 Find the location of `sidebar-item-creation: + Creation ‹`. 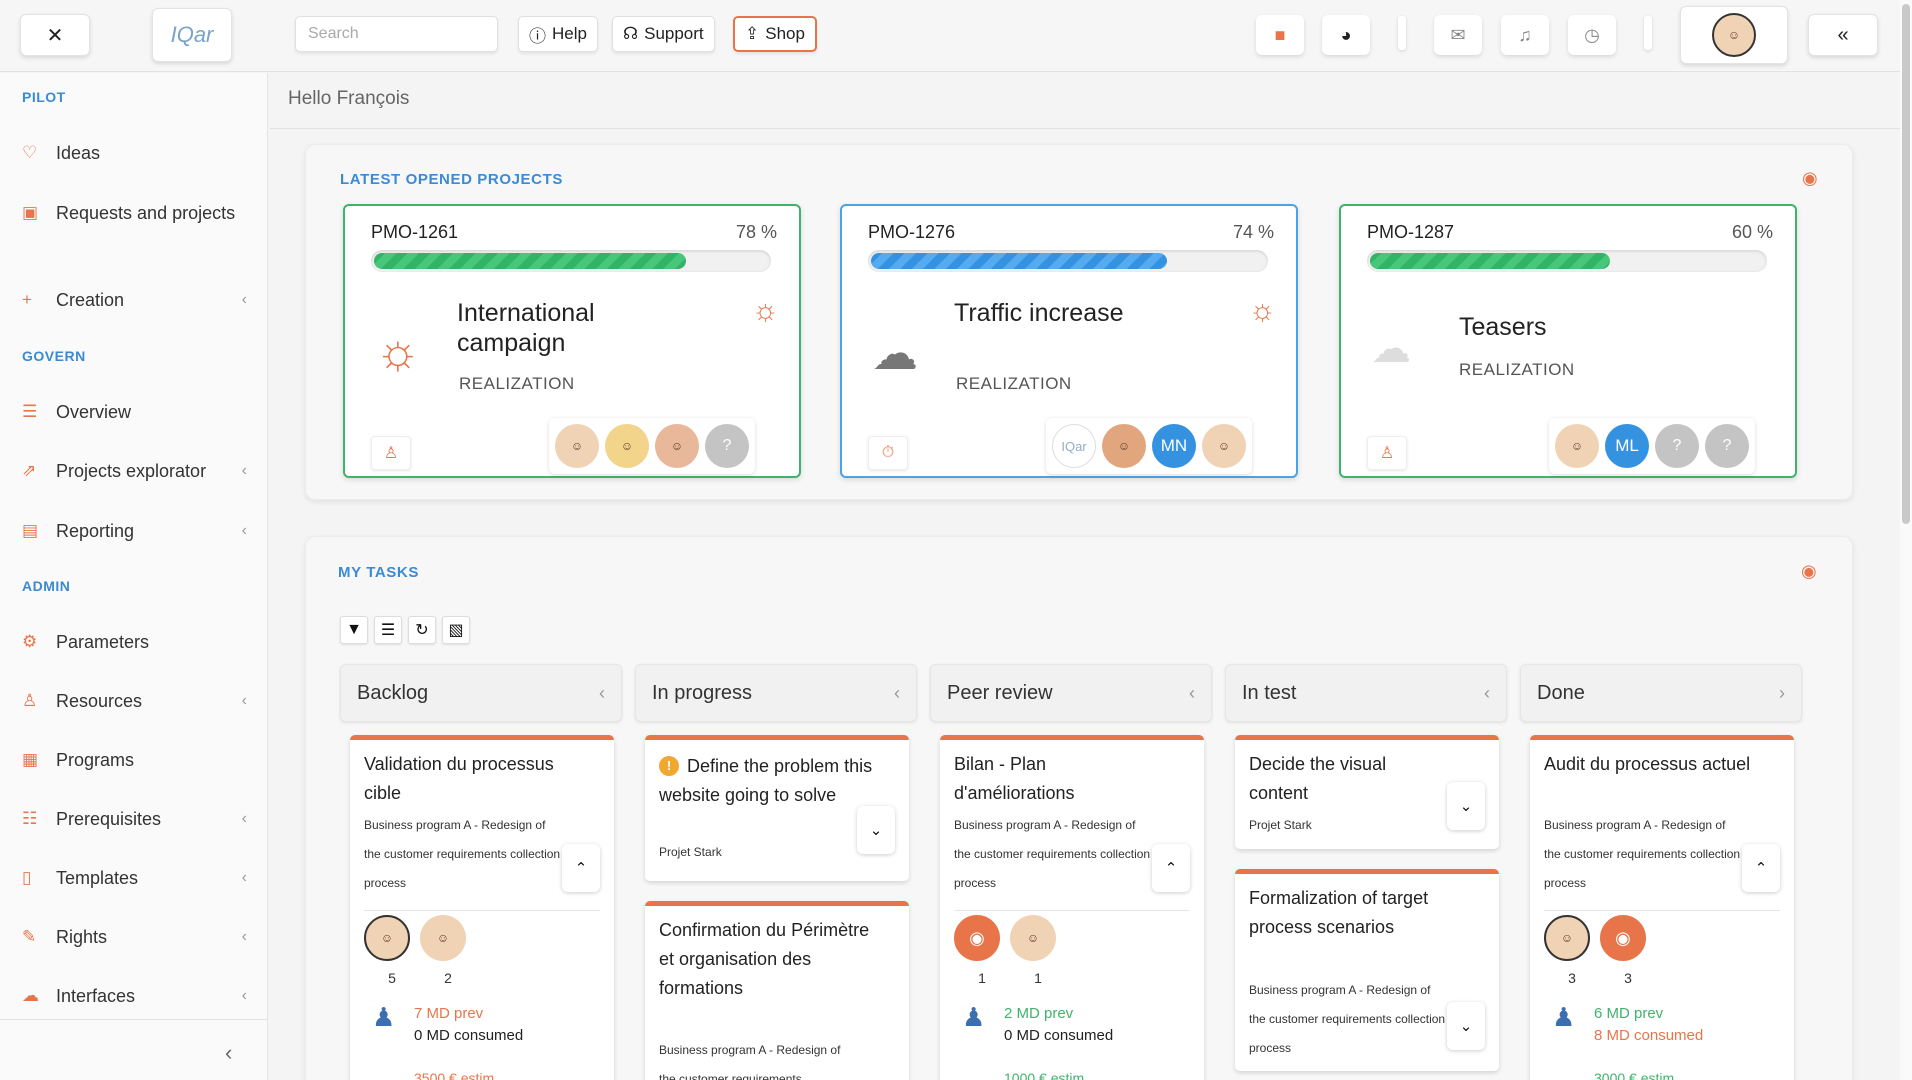

sidebar-item-creation: + Creation ‹ is located at coordinates (134, 300).